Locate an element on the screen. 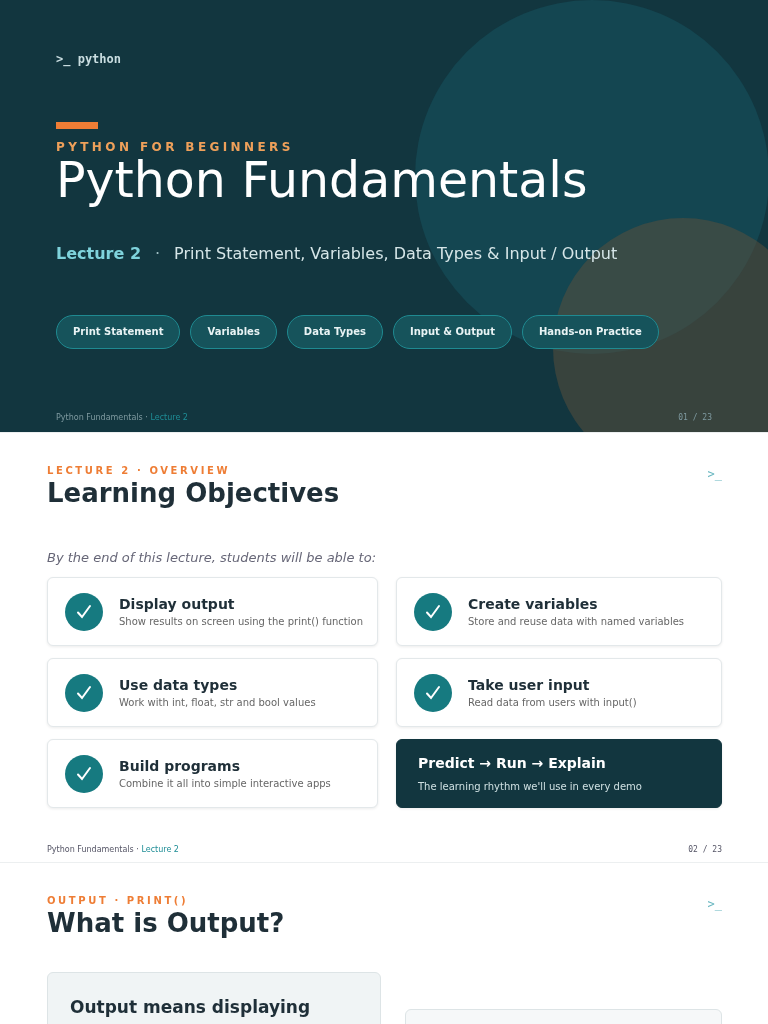 The image size is (768, 1024). page-number: 01 / 23 is located at coordinates (695, 417).